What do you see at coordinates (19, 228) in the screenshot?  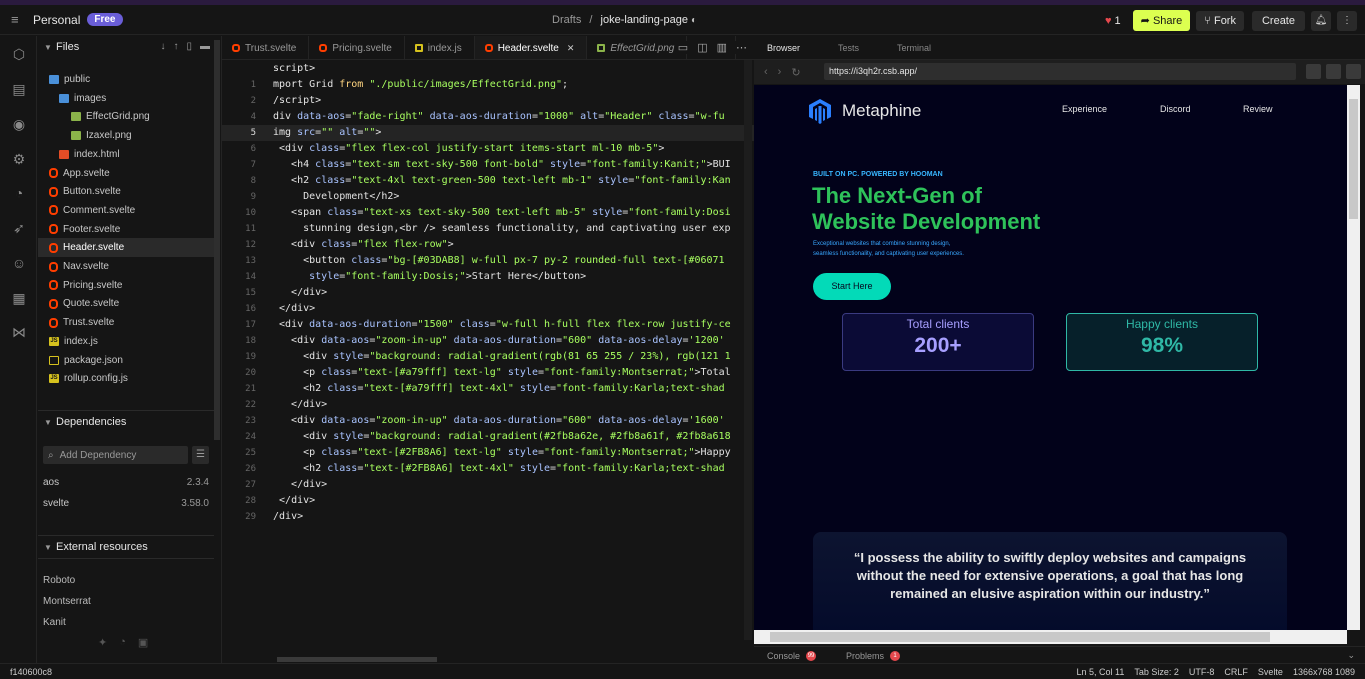 I see `deploy-rocket-icon: ➶` at bounding box center [19, 228].